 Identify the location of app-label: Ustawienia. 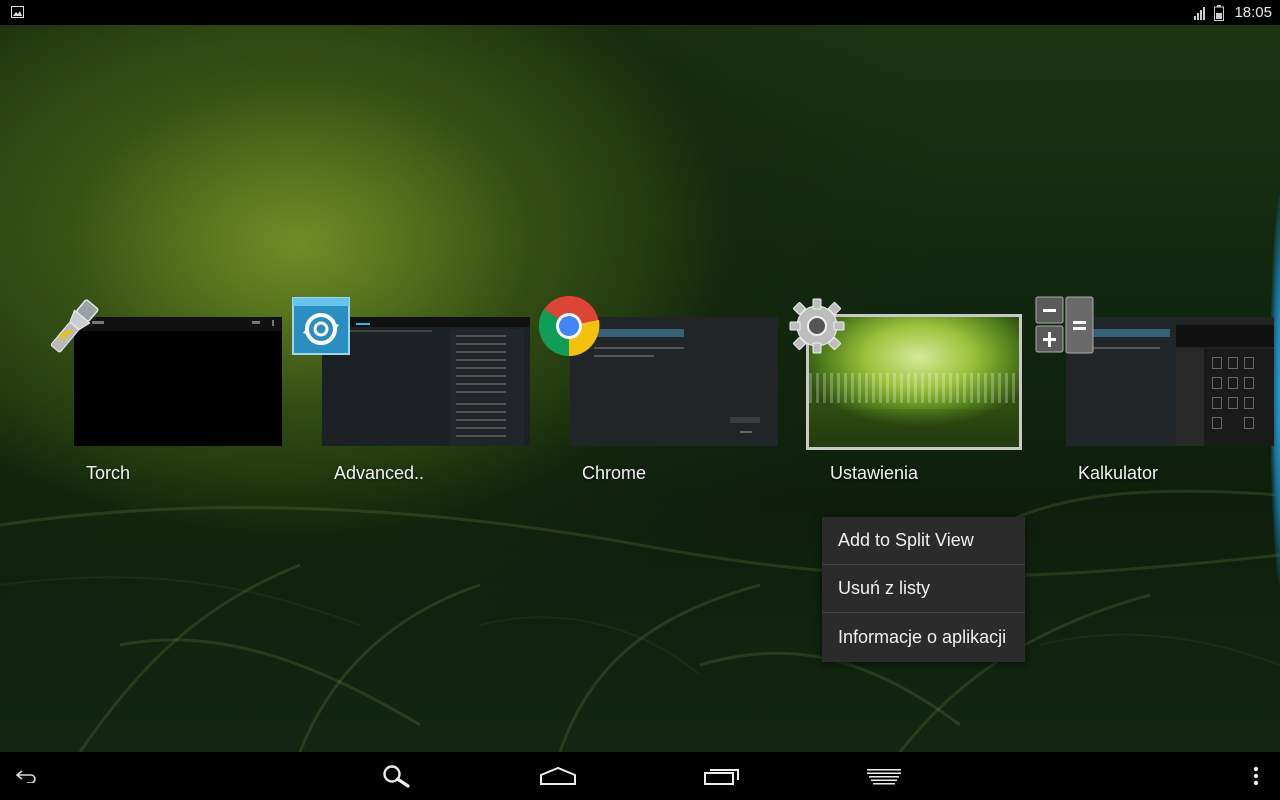
(874, 473).